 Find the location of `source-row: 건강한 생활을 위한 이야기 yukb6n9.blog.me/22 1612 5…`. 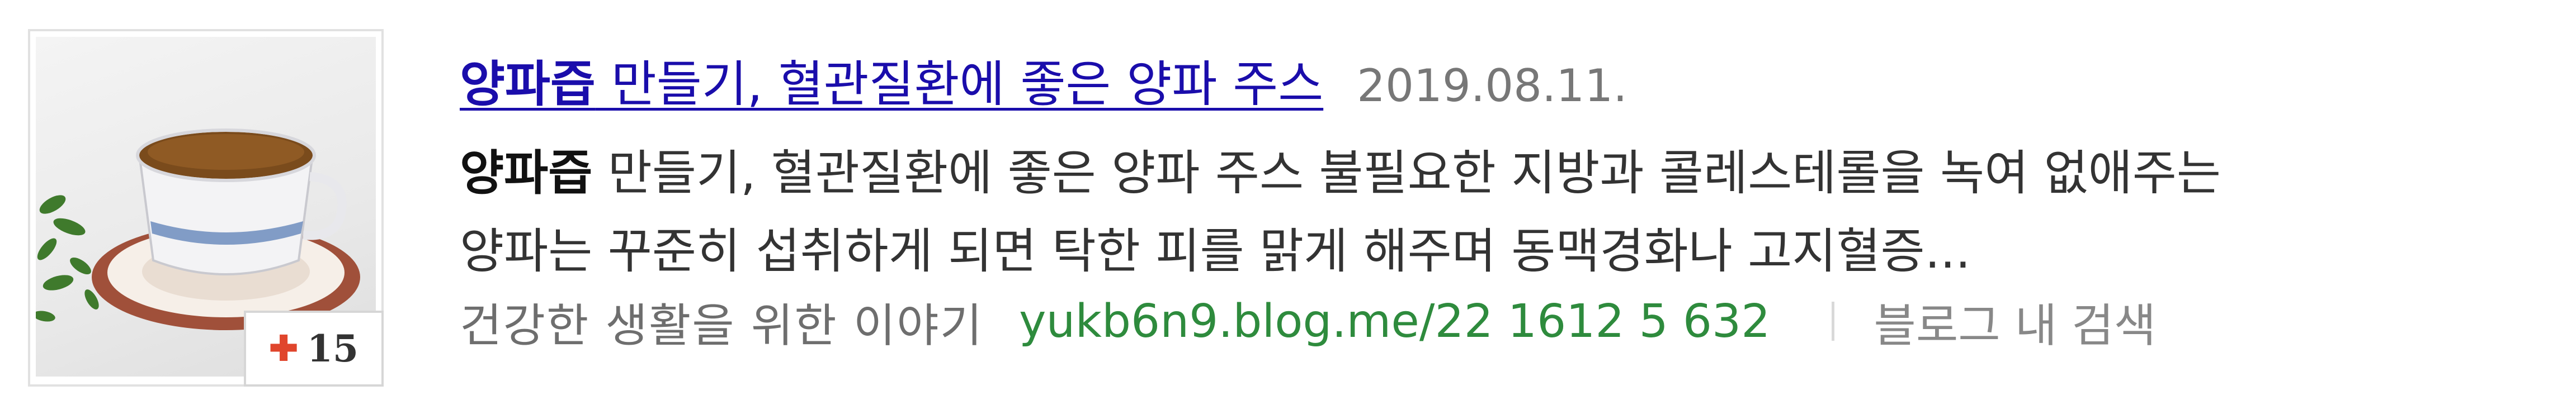

source-row: 건강한 생활을 위한 이야기 yukb6n9.blog.me/22 1612 5… is located at coordinates (1308, 321).